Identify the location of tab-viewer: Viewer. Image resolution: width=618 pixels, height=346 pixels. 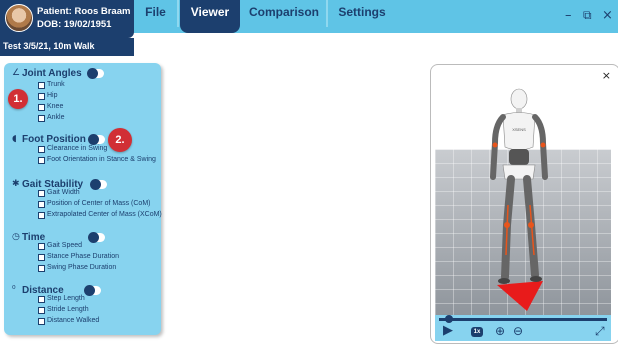
(210, 16).